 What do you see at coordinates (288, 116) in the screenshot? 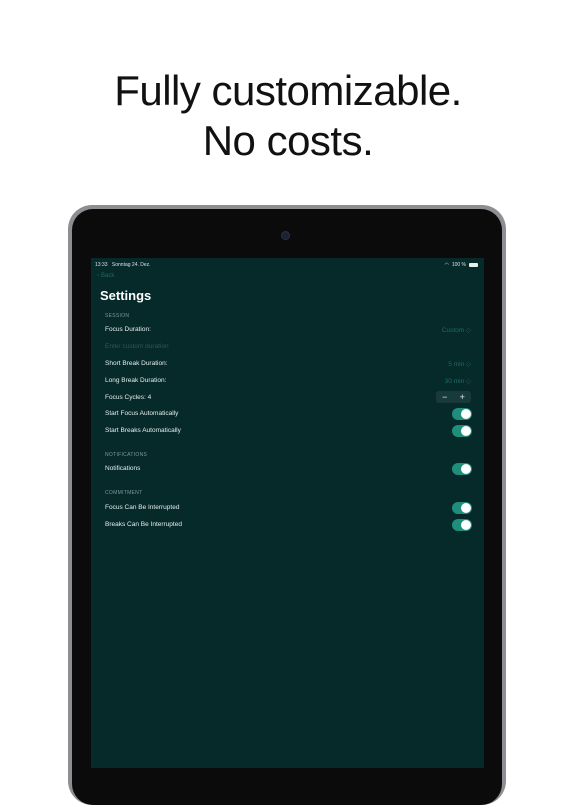
I see `headline: Fully customizable. No costs.` at bounding box center [288, 116].